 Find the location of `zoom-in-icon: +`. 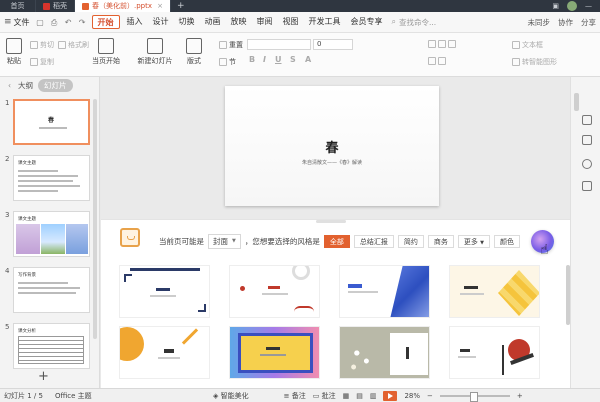

zoom-in-icon: + is located at coordinates (520, 396).